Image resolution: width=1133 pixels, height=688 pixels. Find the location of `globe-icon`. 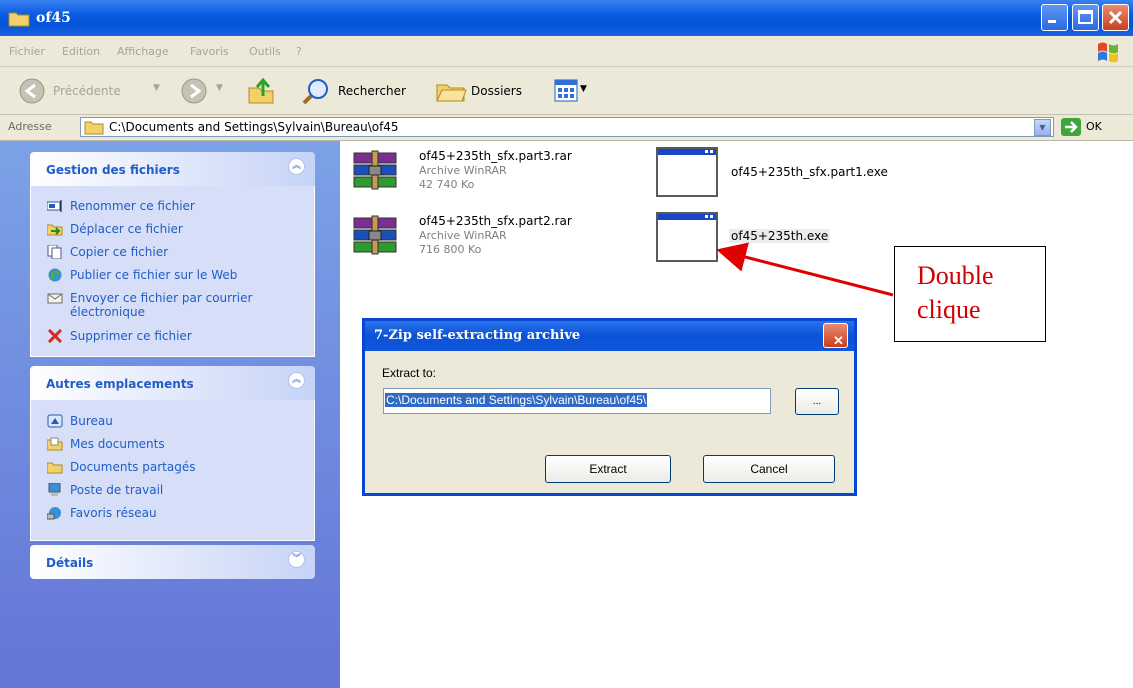

globe-icon is located at coordinates (55, 275).